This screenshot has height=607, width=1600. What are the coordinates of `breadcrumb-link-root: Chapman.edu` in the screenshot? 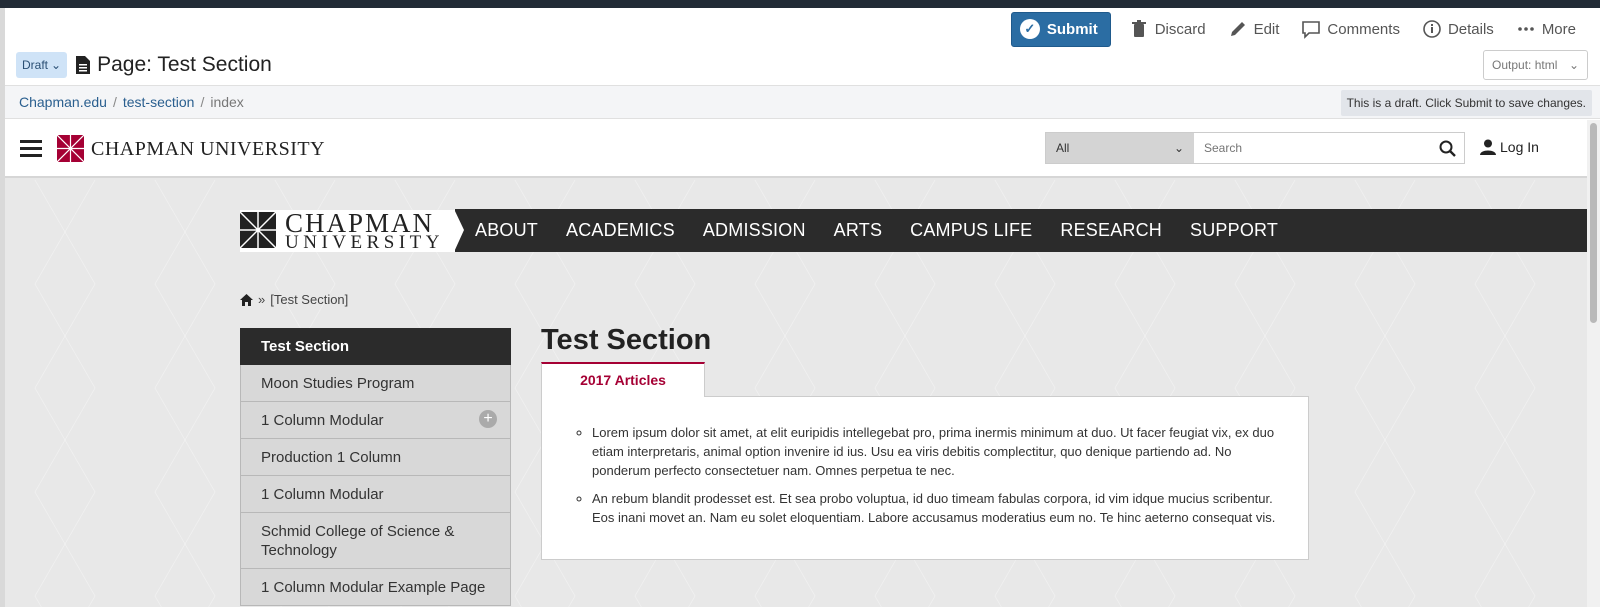 It's located at (63, 102).